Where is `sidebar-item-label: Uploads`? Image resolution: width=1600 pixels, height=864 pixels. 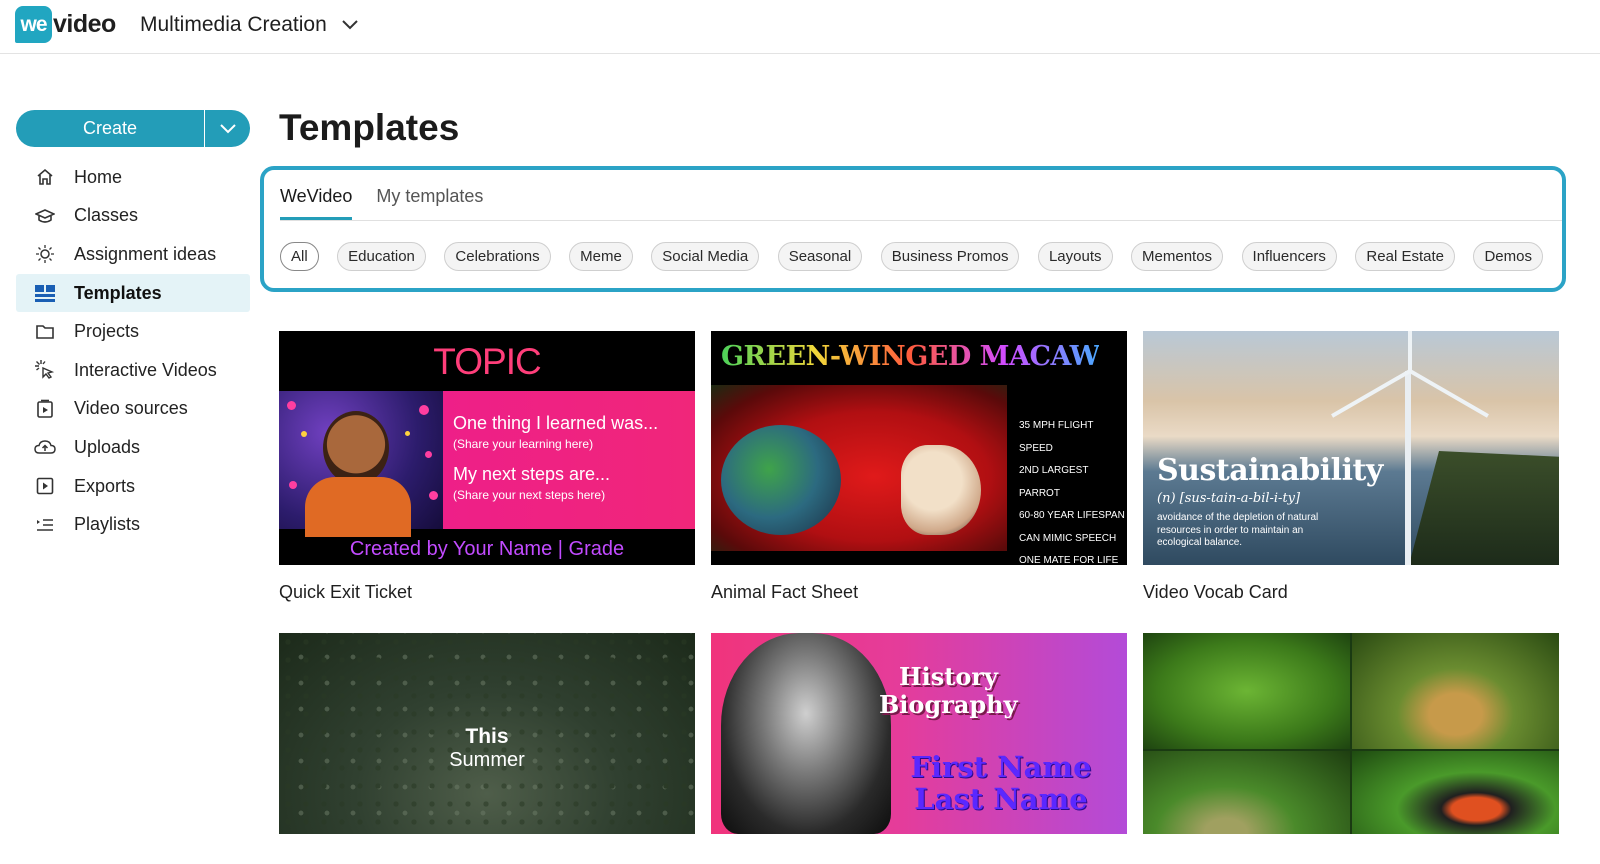
sidebar-item-label: Uploads is located at coordinates (107, 446).